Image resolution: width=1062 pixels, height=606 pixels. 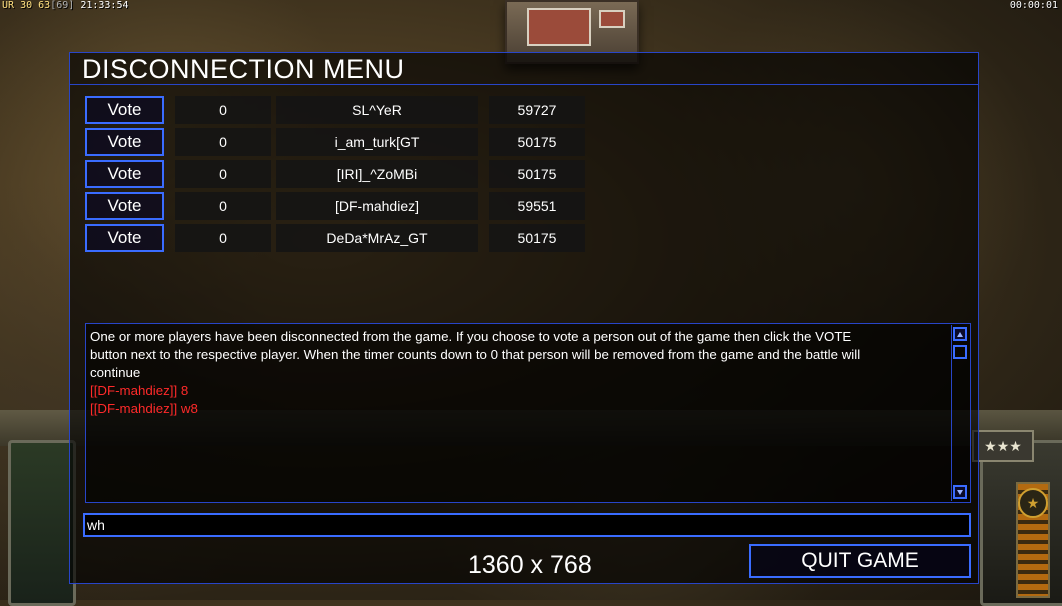 What do you see at coordinates (377, 174) in the screenshot?
I see `player-name: [IRI]_^ZoMBi` at bounding box center [377, 174].